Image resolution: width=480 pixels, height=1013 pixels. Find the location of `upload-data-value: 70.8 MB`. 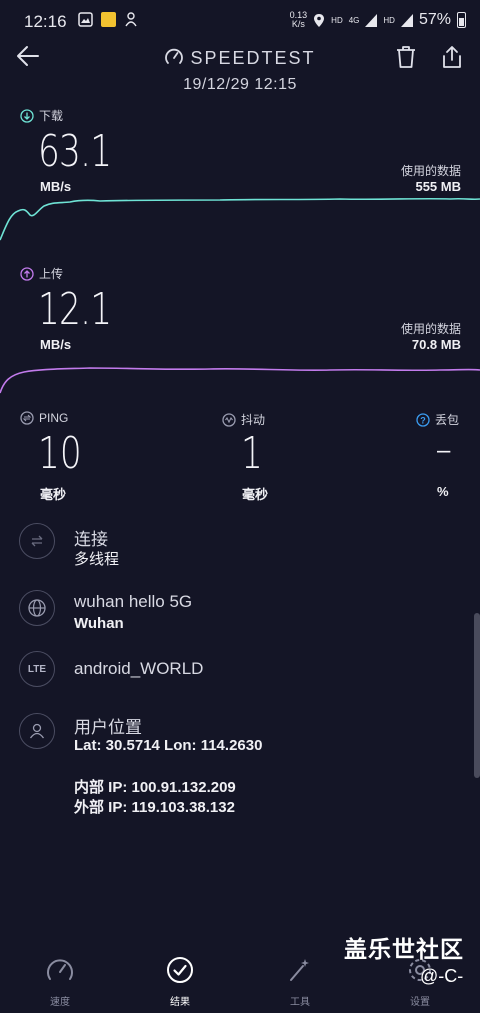

upload-data-value: 70.8 MB is located at coordinates (436, 344).